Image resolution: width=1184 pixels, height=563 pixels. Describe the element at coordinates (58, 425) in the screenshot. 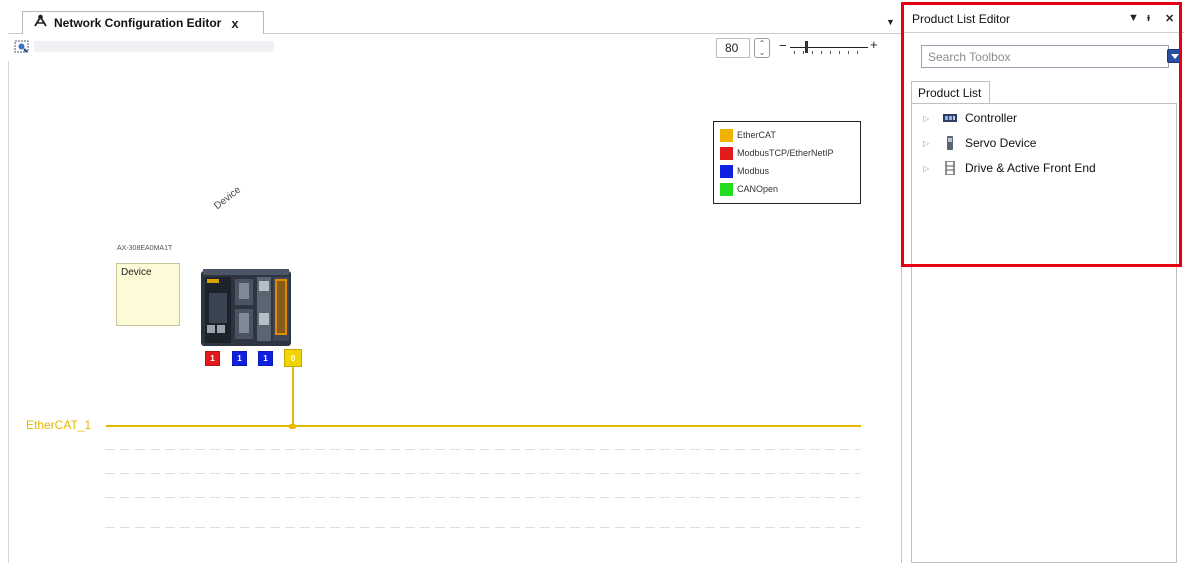

I see `bus-label: EtherCAT_1` at that location.